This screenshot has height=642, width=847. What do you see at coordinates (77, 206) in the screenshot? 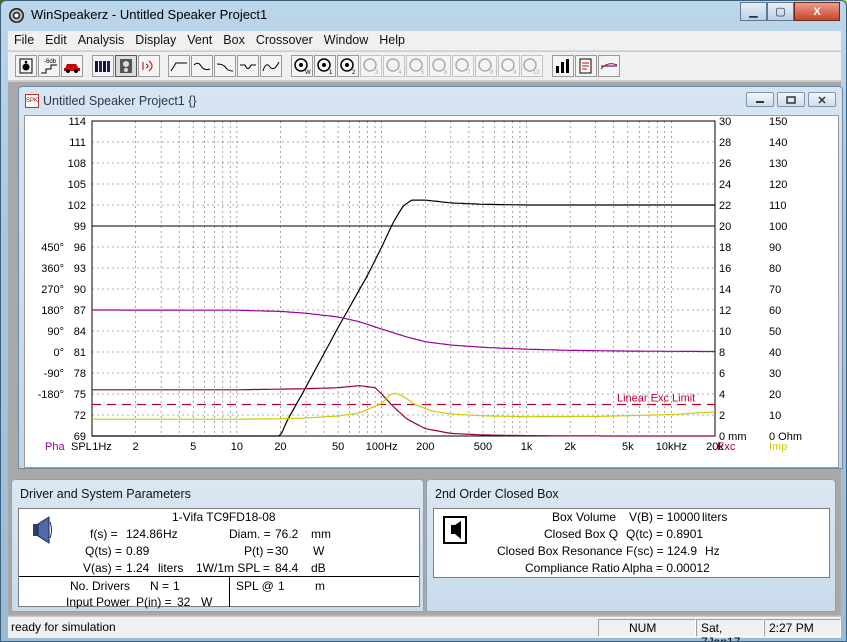
I see `spl-tick-label: 102` at bounding box center [77, 206].